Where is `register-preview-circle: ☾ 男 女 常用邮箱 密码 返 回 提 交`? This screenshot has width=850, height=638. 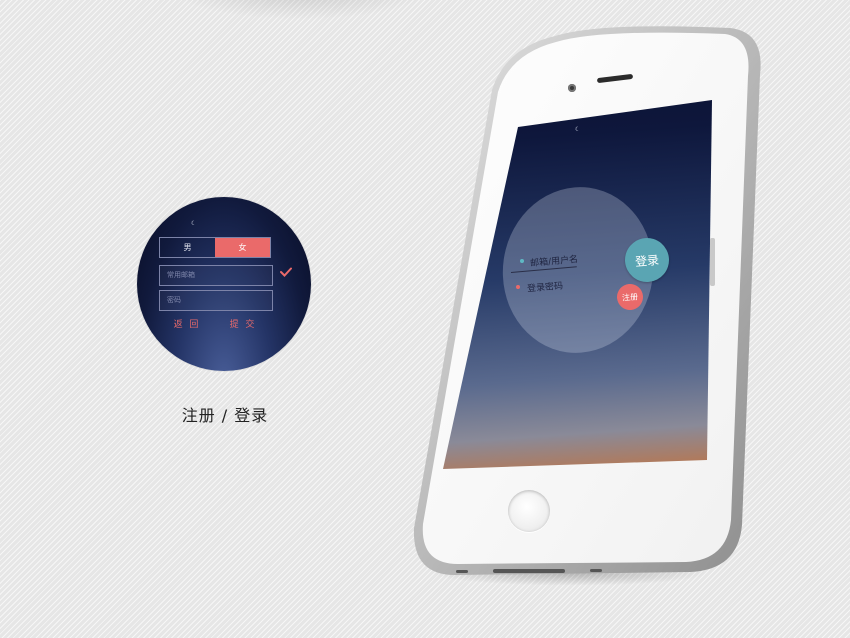 register-preview-circle: ☾ 男 女 常用邮箱 密码 返 回 提 交 is located at coordinates (224, 284).